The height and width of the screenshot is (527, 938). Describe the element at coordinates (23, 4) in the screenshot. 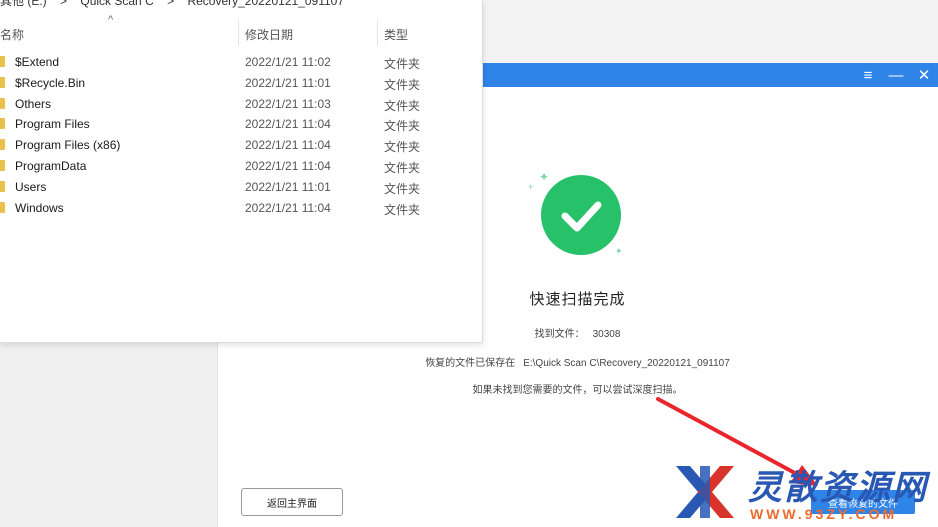

I see `breadcrumb-drive: 其他 (E:)` at that location.